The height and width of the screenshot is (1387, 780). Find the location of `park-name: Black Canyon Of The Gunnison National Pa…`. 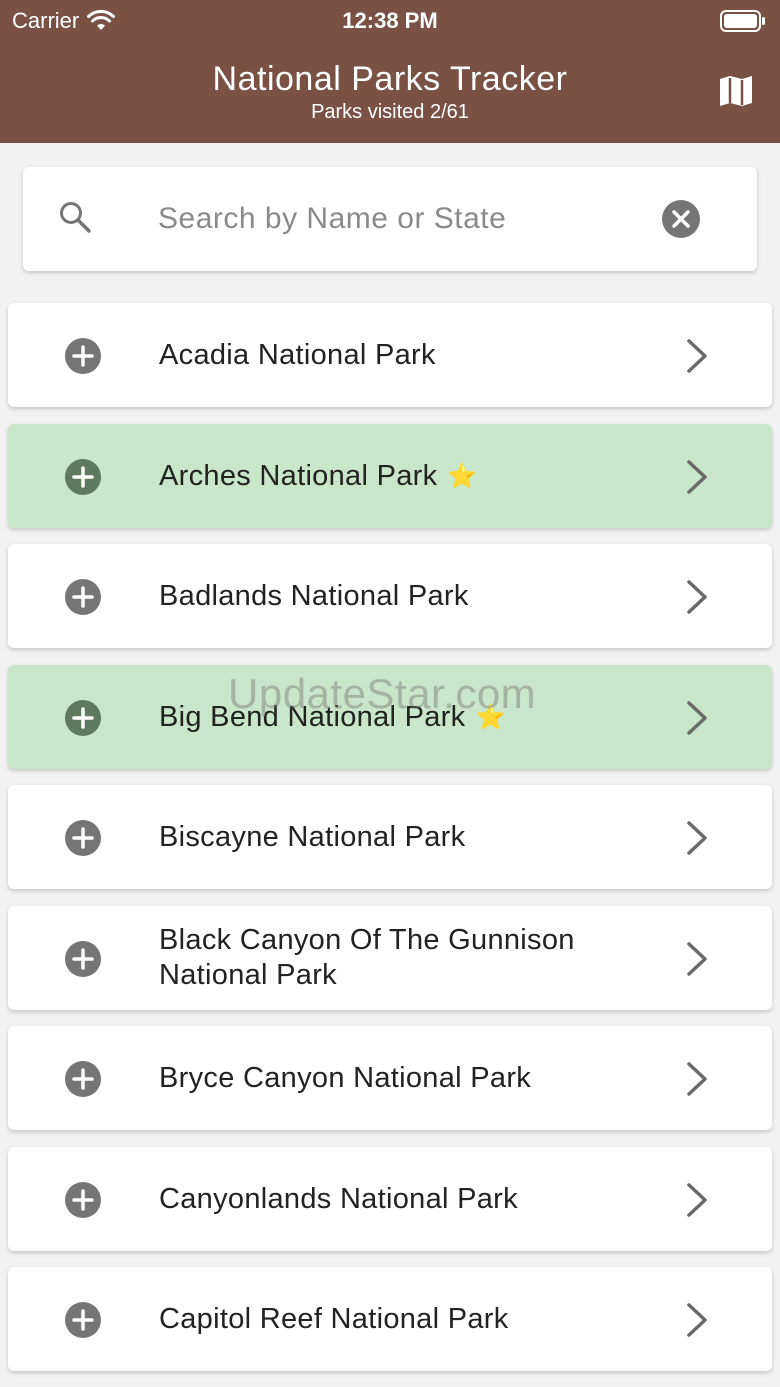

park-name: Black Canyon Of The Gunnison National Pa… is located at coordinates (409, 958).